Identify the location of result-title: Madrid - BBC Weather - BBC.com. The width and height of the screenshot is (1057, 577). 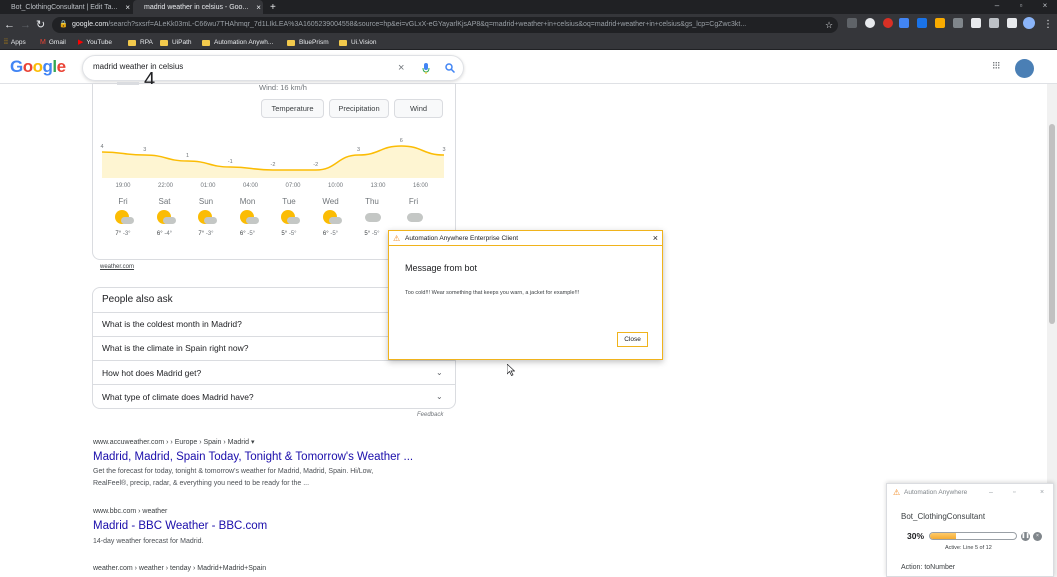
(180, 526).